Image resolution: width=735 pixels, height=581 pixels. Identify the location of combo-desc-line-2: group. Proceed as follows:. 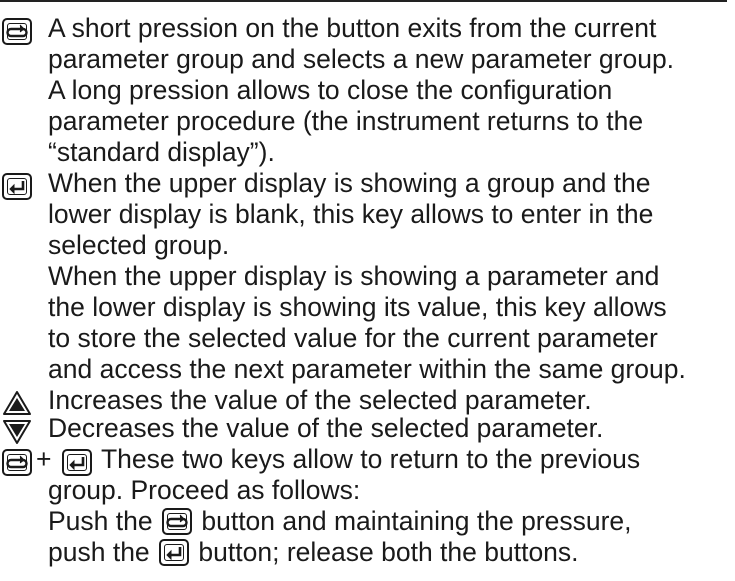
(204, 490).